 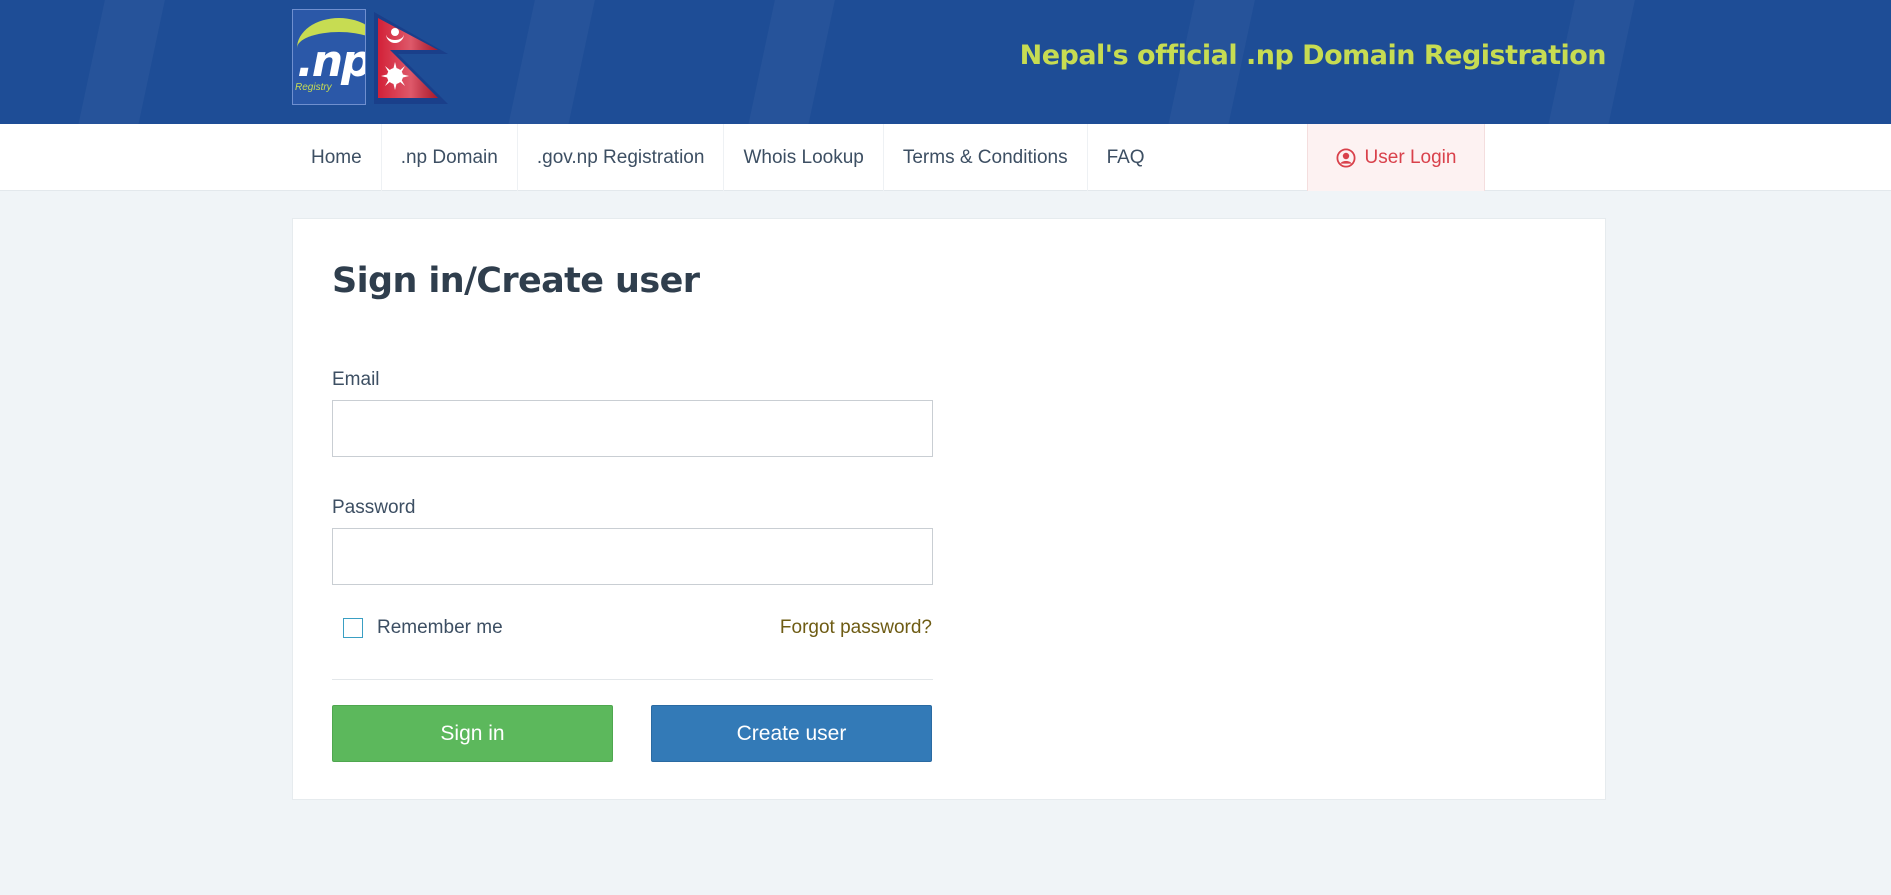 I want to click on nepal-flag-icon, so click(x=411, y=58).